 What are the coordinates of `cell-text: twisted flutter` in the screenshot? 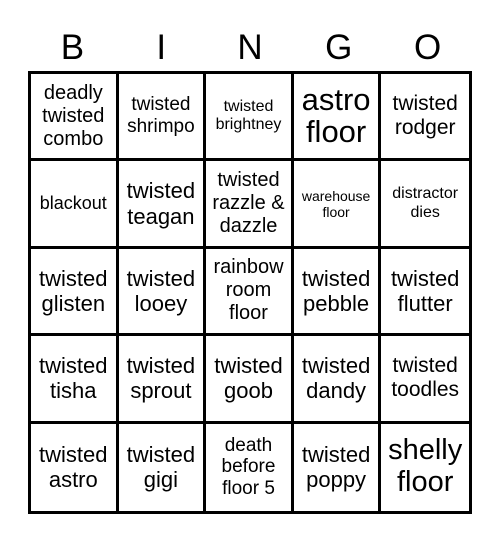 It's located at (425, 290).